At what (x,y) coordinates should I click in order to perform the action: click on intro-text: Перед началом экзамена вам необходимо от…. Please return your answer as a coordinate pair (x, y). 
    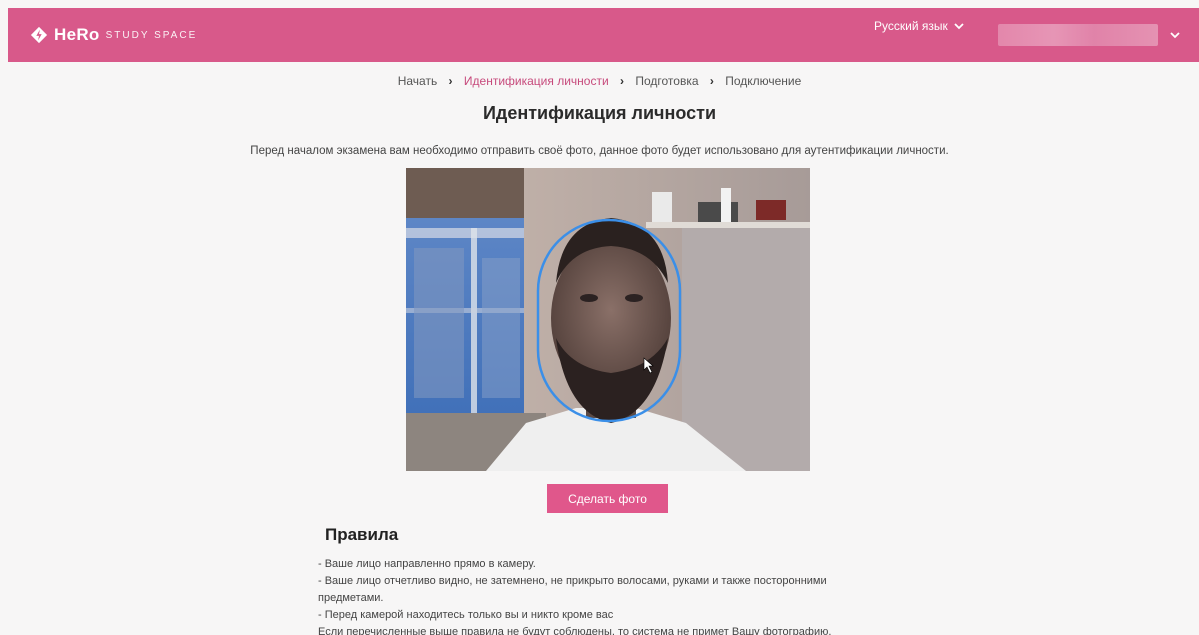
    Looking at the image, I should click on (599, 151).